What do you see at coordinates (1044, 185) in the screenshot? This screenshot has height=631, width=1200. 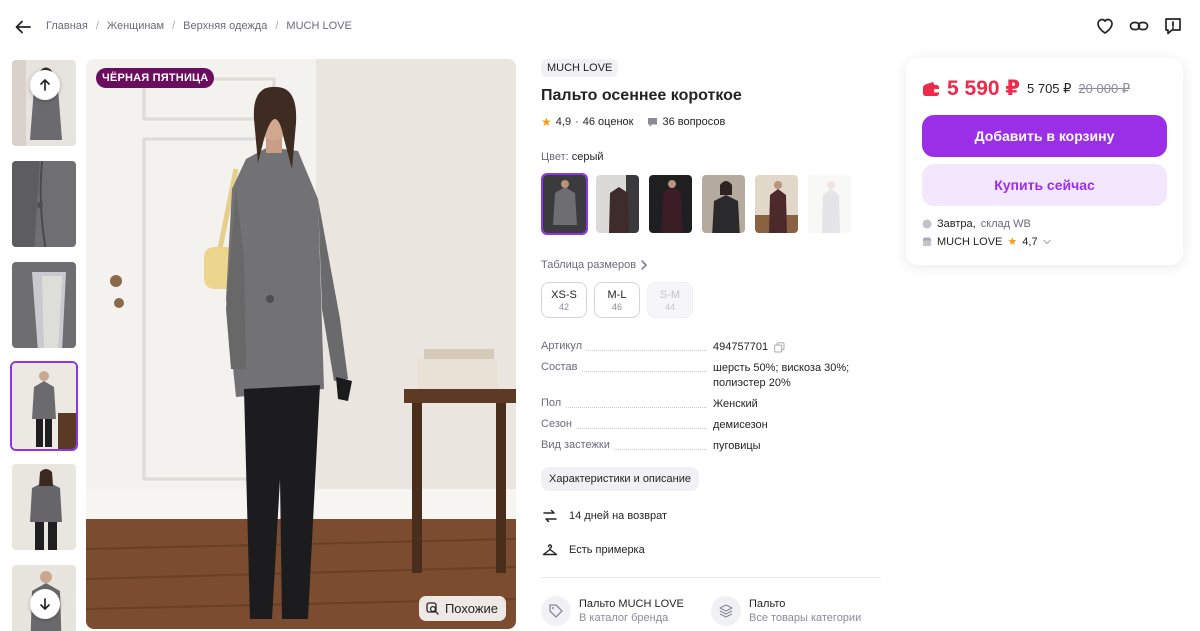 I see `buy-now-button: Купить сейчас` at bounding box center [1044, 185].